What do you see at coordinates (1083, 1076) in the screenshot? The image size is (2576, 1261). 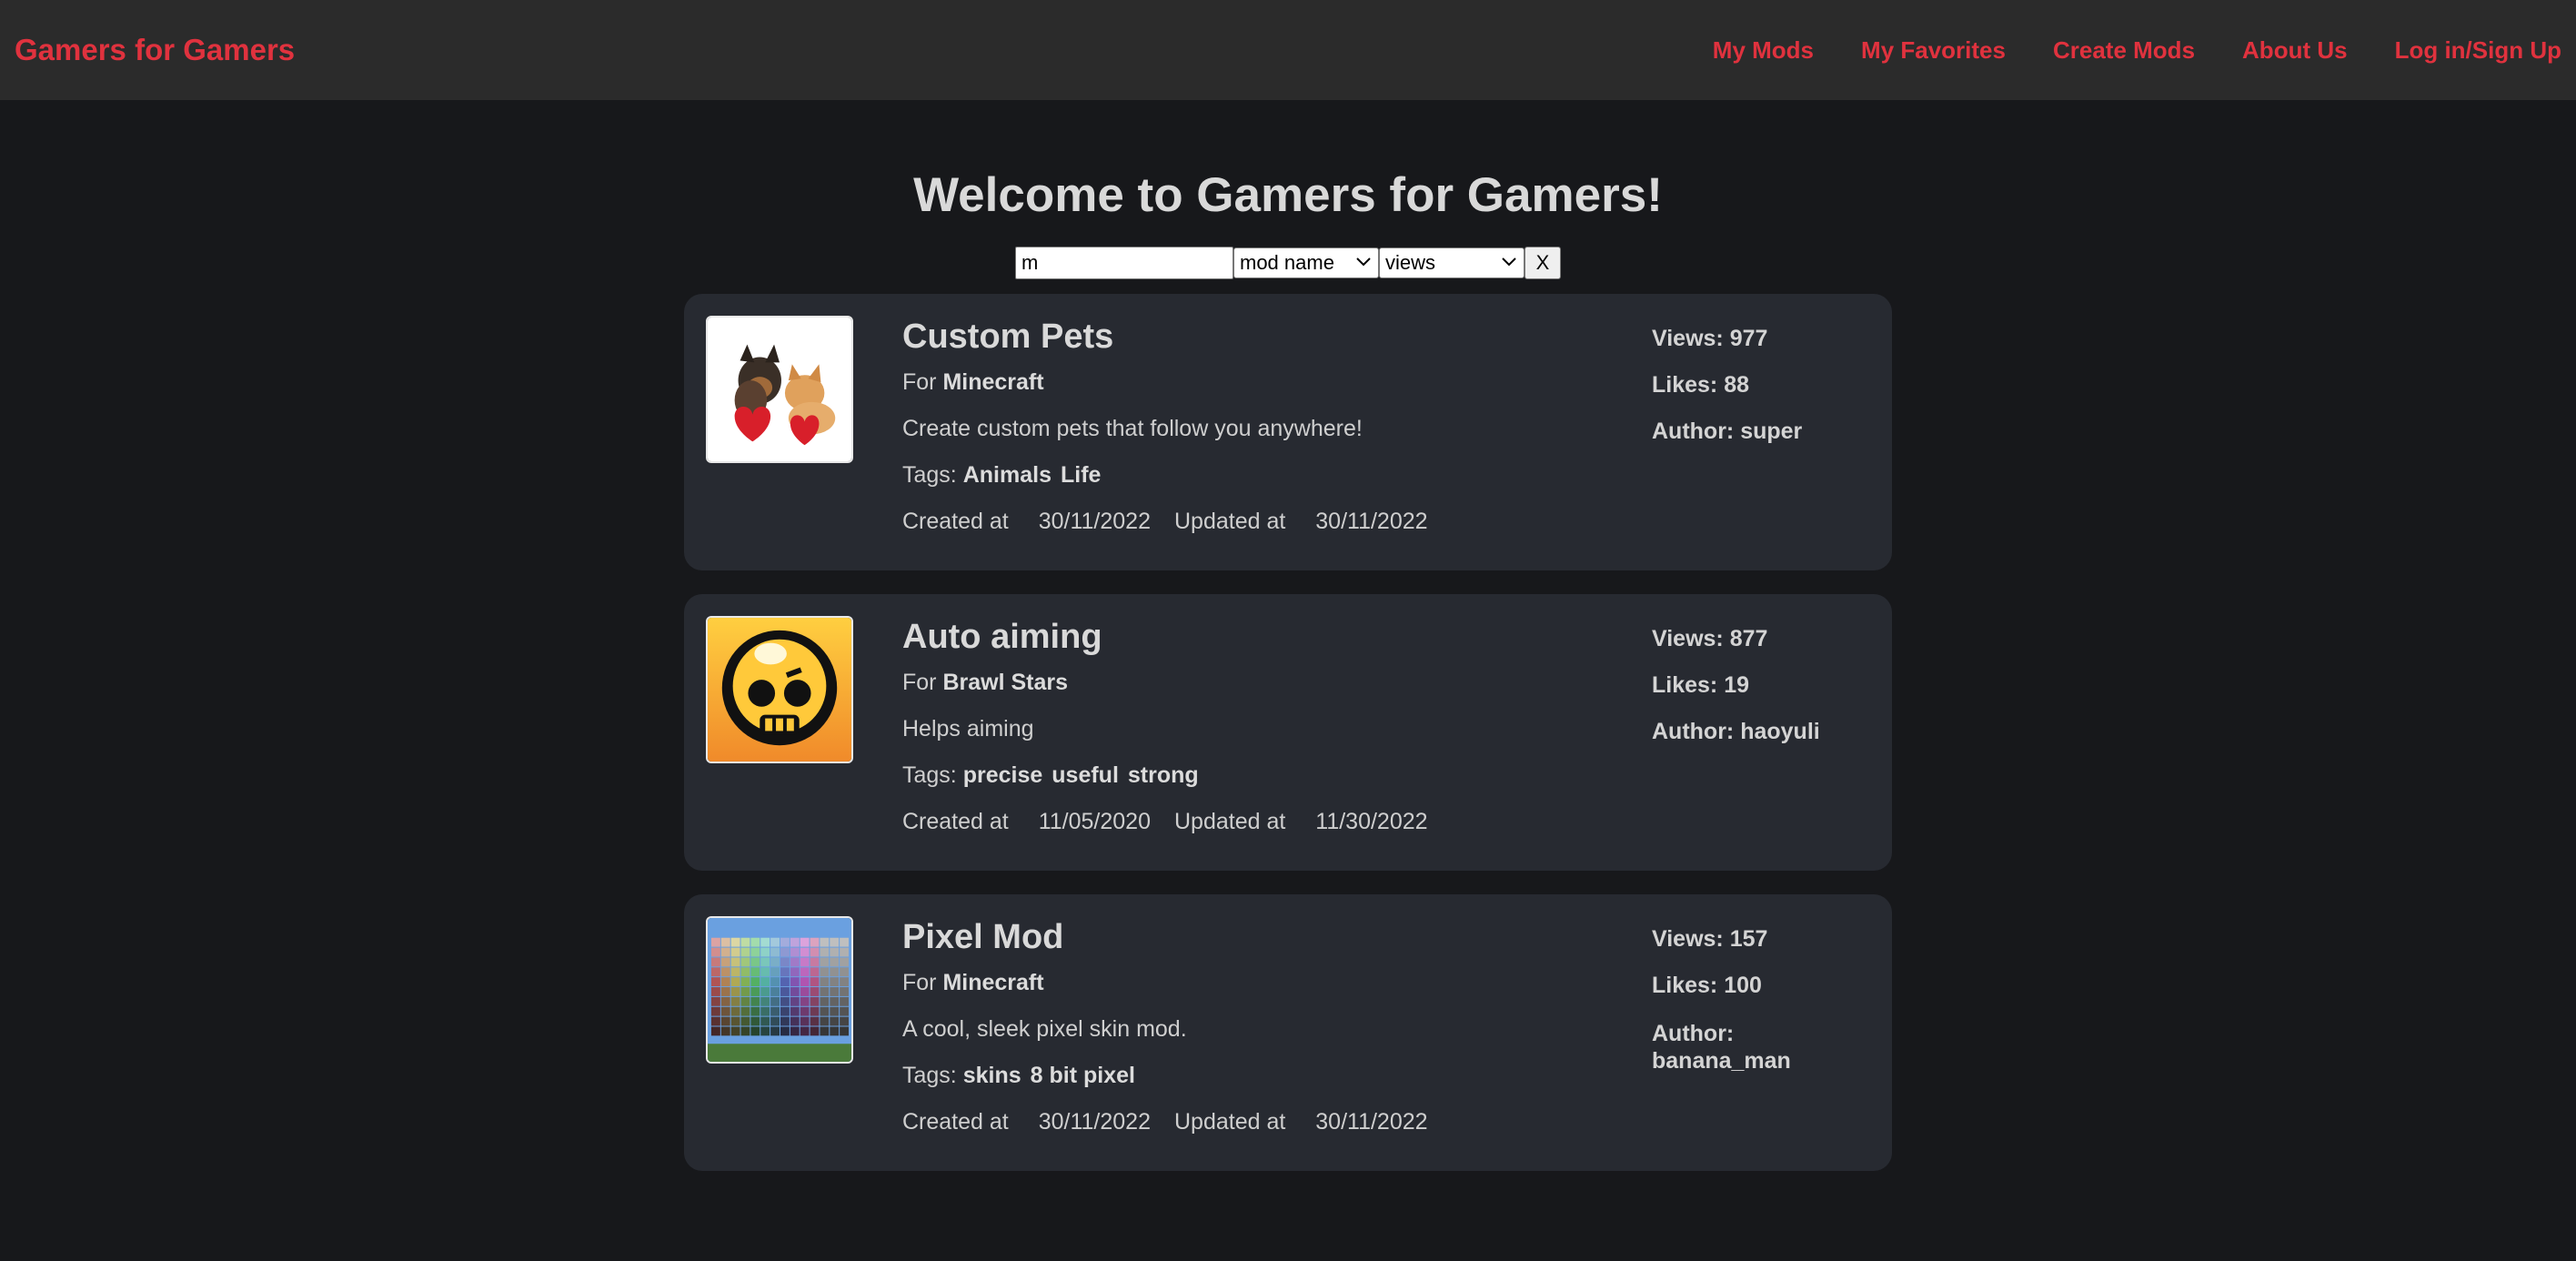 I see `tag-chip: 8 bit pixel` at bounding box center [1083, 1076].